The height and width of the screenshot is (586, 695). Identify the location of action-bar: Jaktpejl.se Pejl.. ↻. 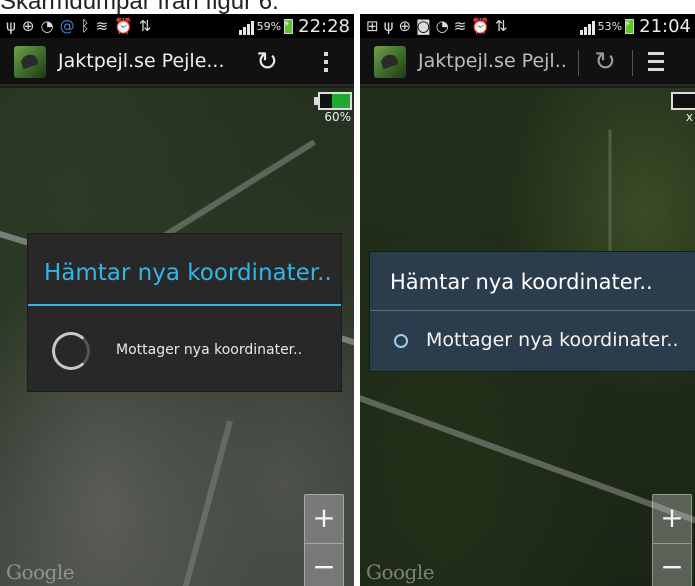
(527, 62).